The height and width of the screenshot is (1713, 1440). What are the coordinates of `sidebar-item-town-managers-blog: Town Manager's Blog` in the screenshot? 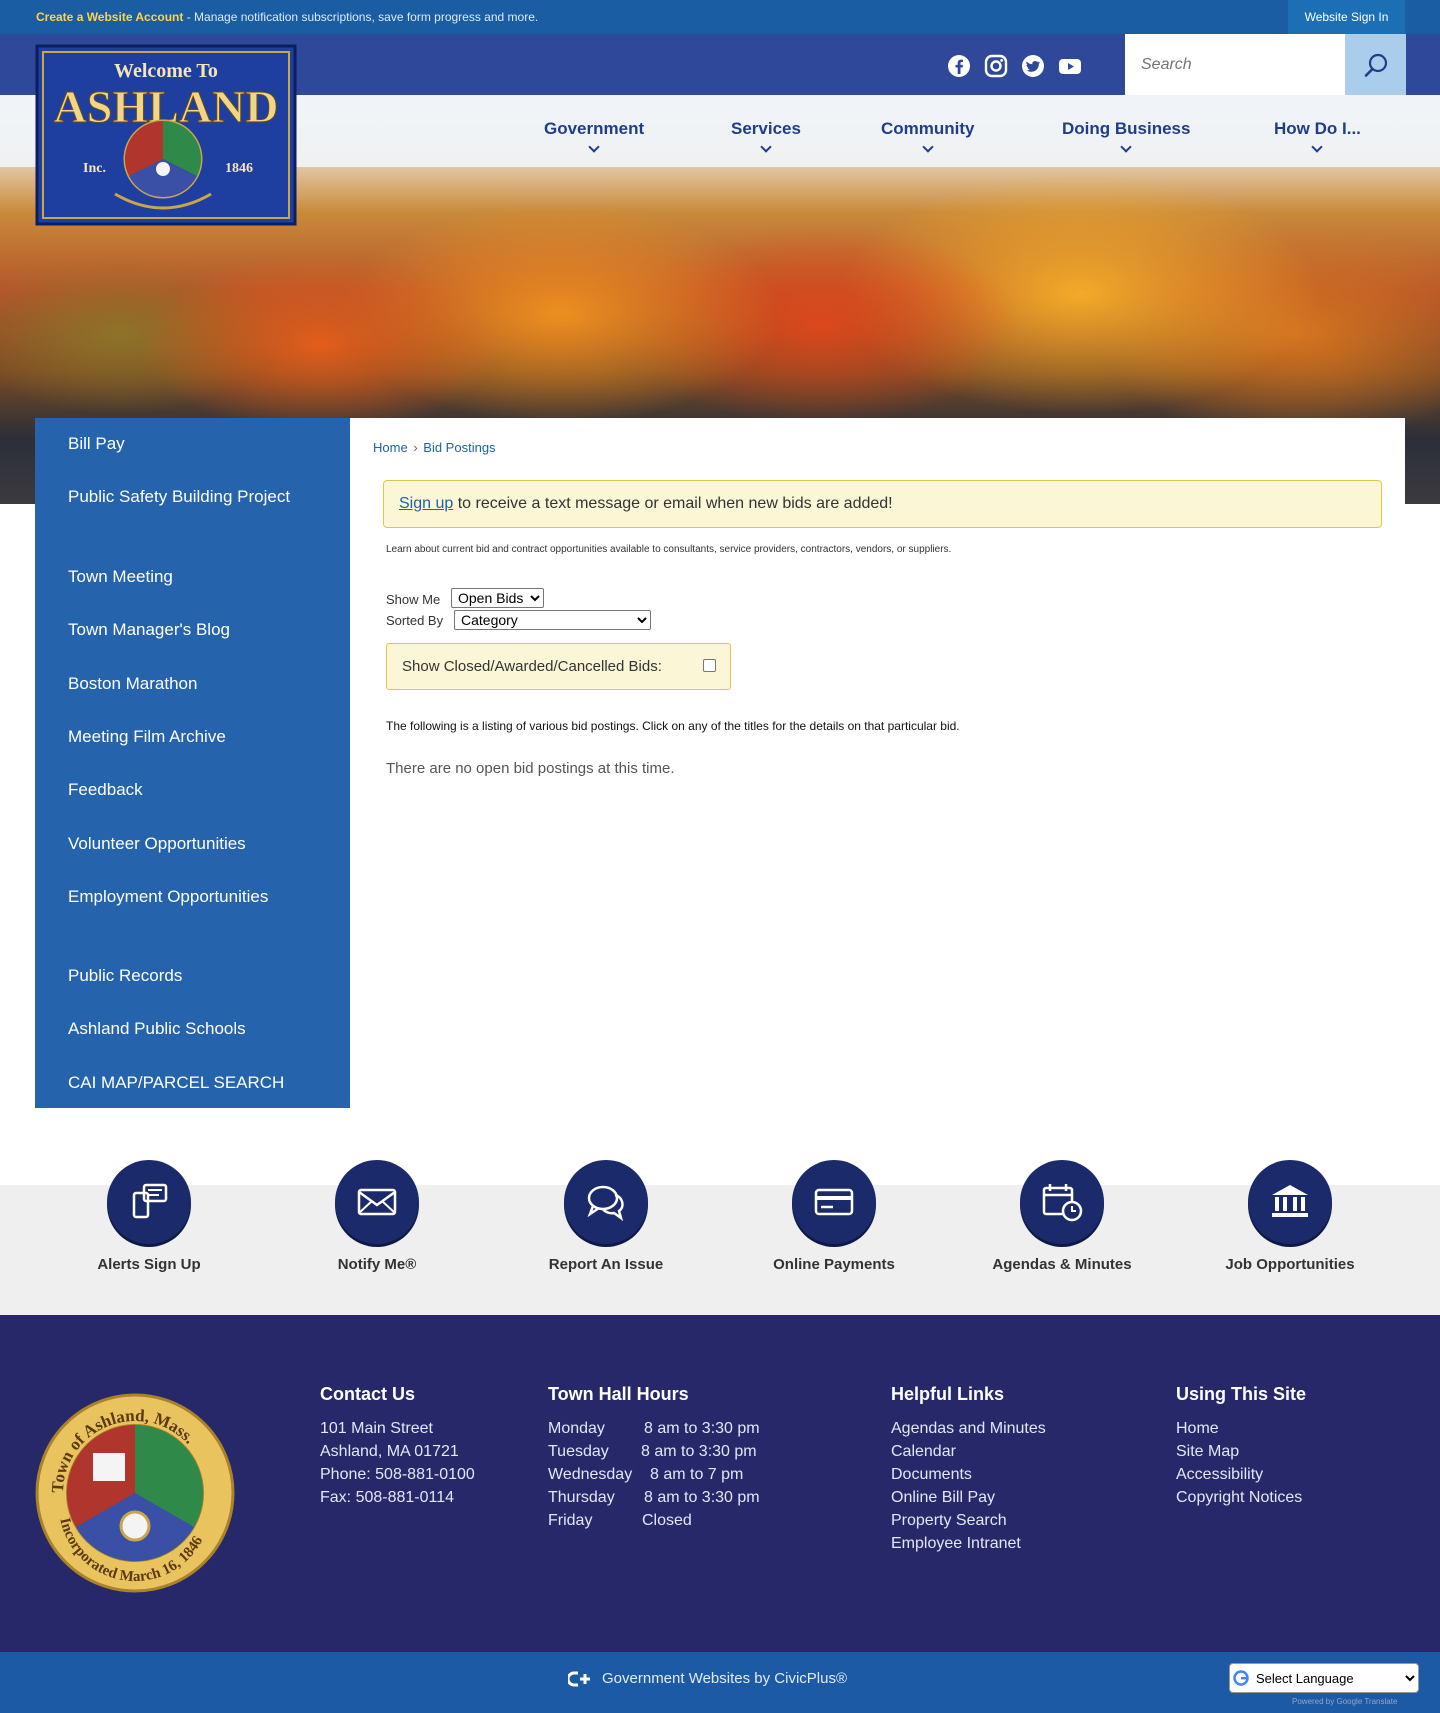 It's located at (198, 629).